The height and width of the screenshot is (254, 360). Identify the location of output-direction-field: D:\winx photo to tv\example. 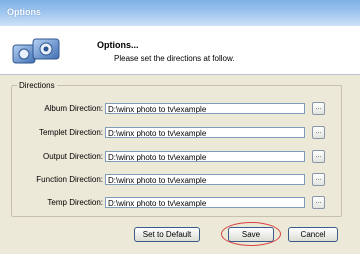
(205, 156).